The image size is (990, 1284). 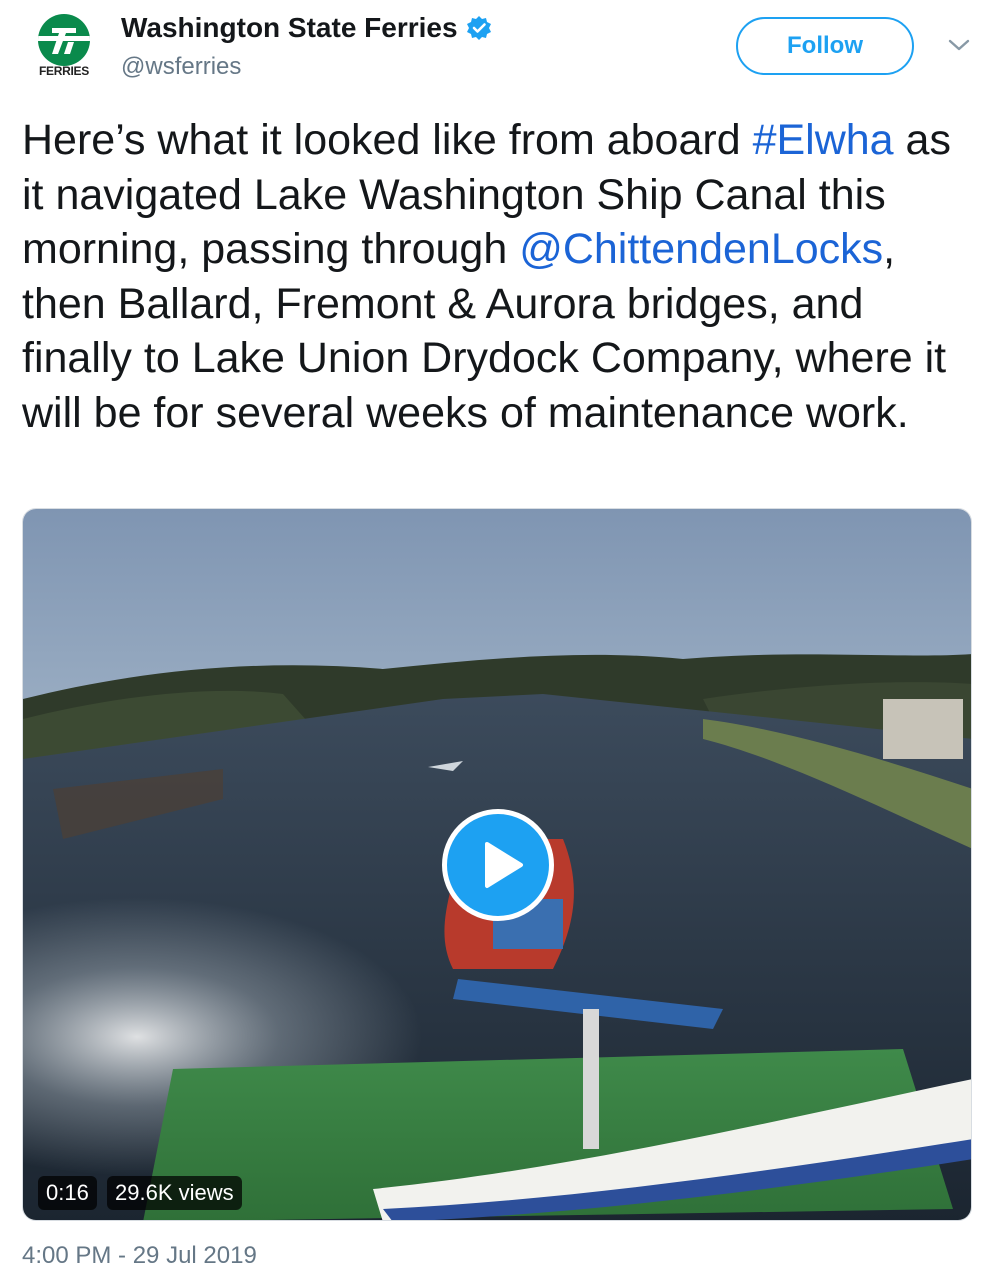 I want to click on ferries-logo-icon, so click(x=64, y=40).